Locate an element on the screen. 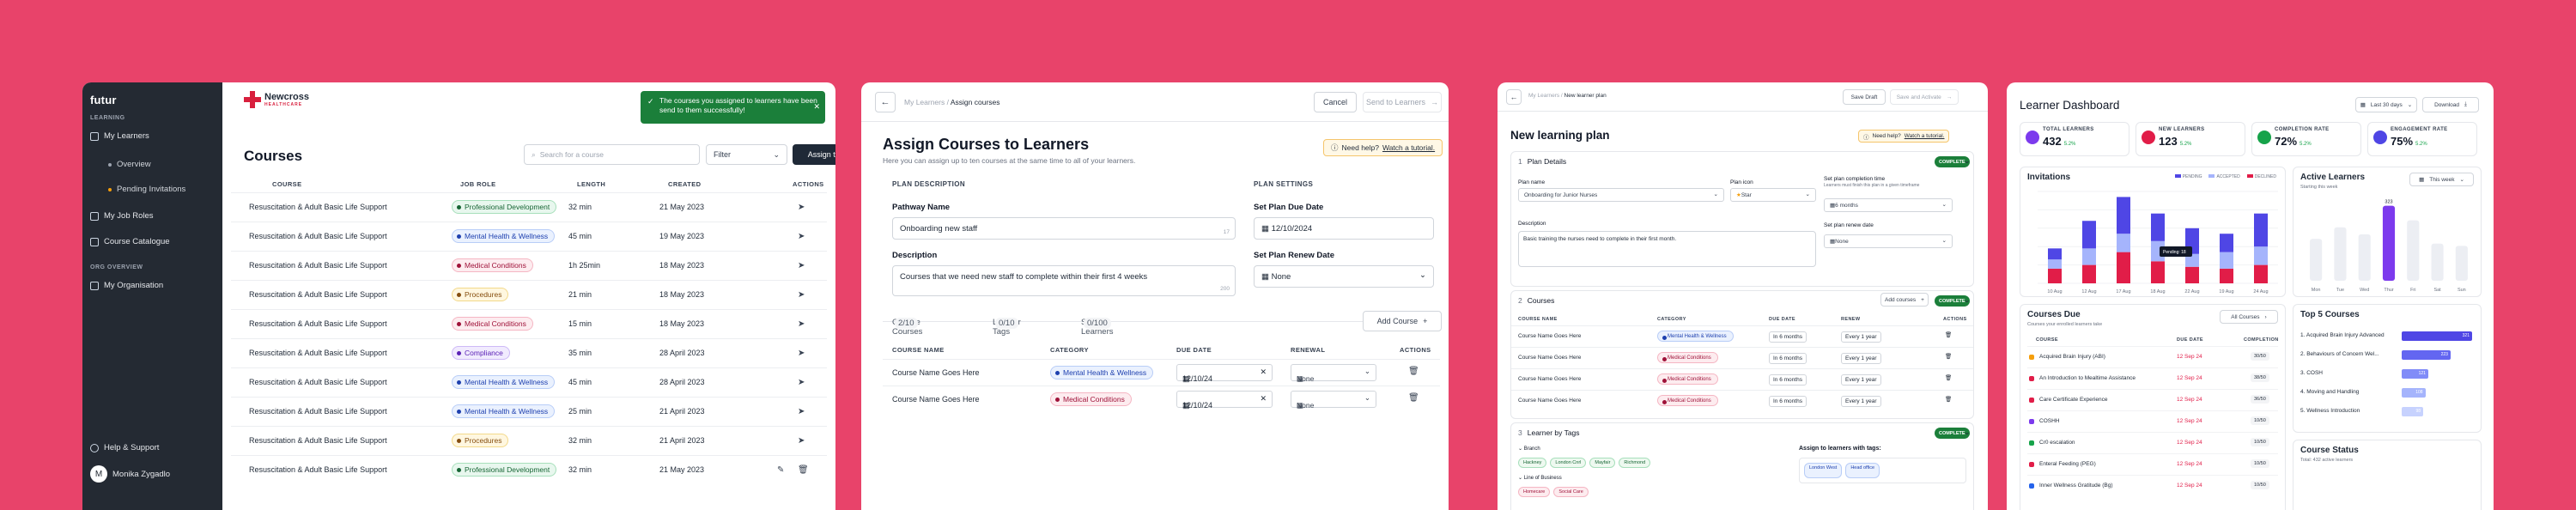 Image resolution: width=2576 pixels, height=510 pixels. tag-chip: London West is located at coordinates (1823, 470).